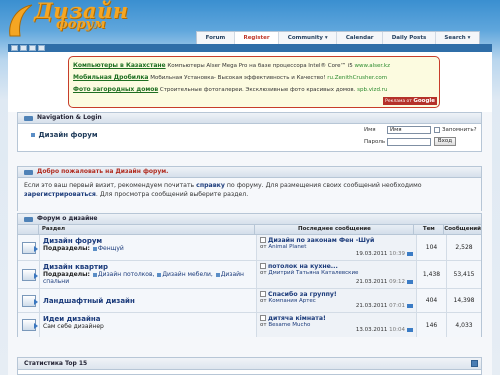 Image resolution: width=500 pixels, height=375 pixels. Describe the element at coordinates (89, 301) in the screenshot. I see `forum-title: Ландшафтный дизайн` at that location.